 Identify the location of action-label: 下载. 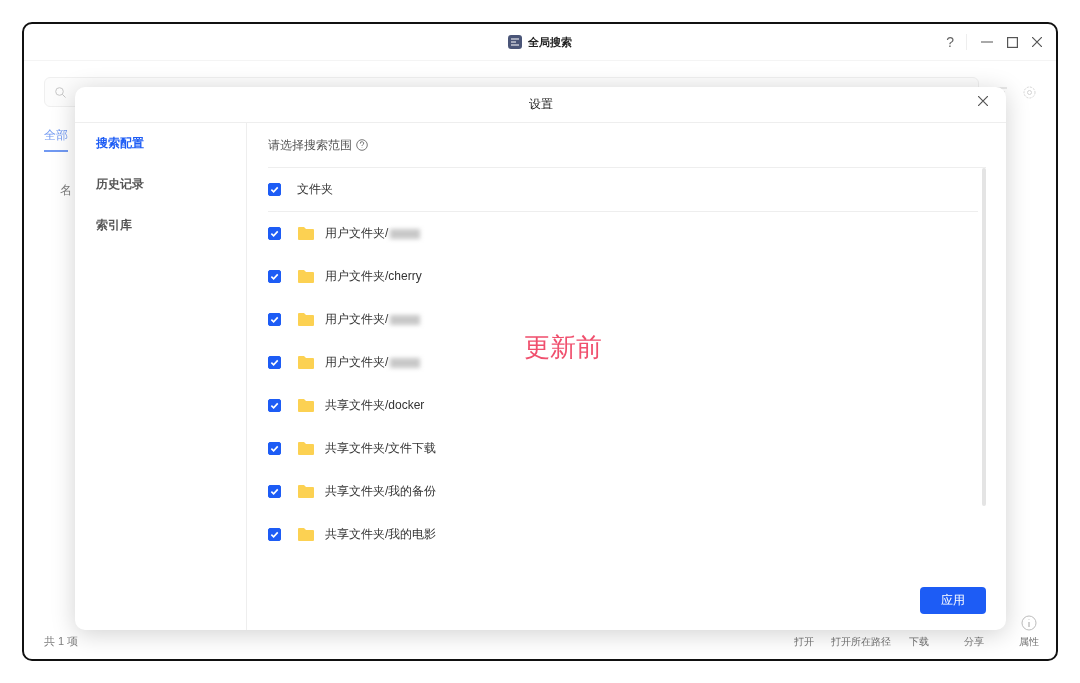
(918, 642).